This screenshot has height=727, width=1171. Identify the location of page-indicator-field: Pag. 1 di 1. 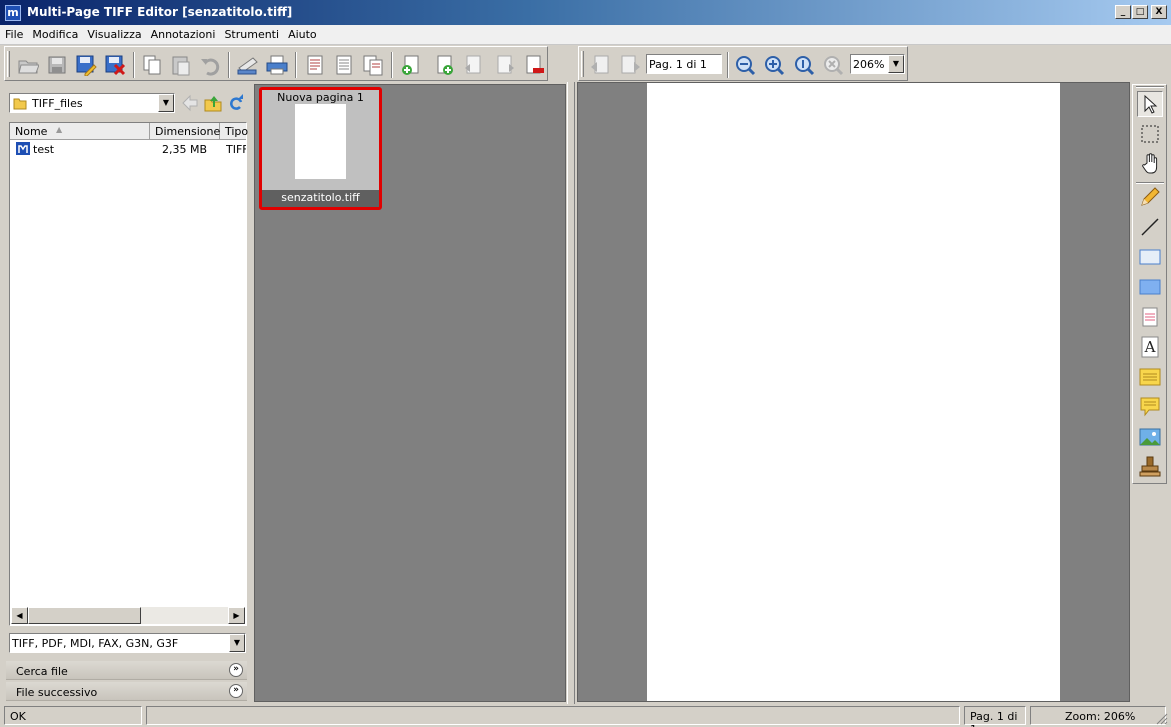
(684, 64).